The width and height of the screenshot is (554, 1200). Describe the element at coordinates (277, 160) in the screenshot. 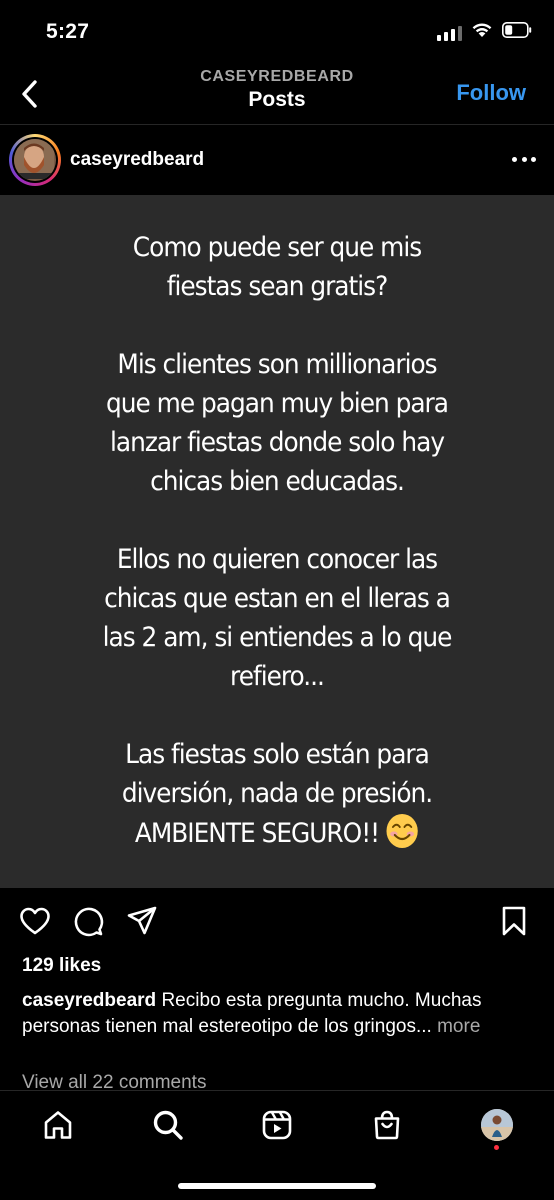

I see `post-author-row: caseyredbeard` at that location.